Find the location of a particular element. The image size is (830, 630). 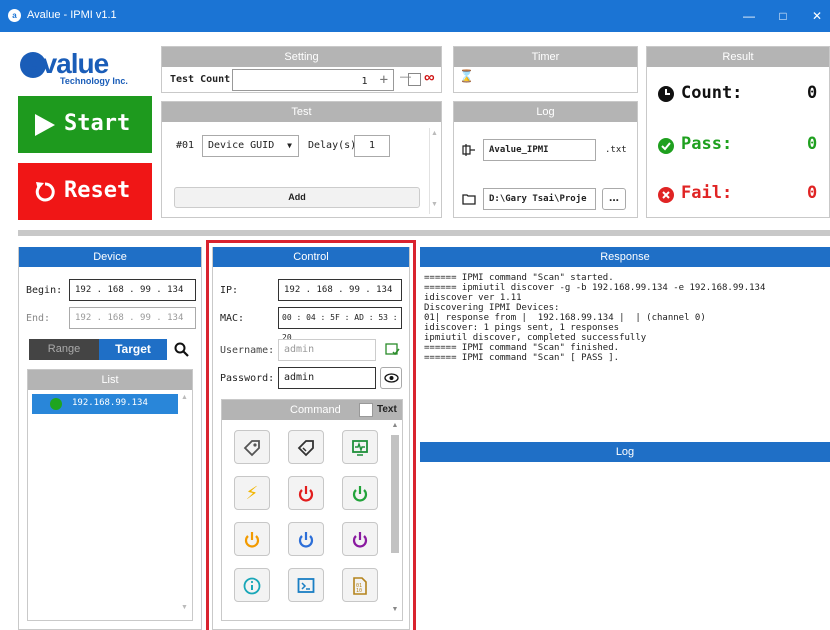

info-icon is located at coordinates (252, 585).